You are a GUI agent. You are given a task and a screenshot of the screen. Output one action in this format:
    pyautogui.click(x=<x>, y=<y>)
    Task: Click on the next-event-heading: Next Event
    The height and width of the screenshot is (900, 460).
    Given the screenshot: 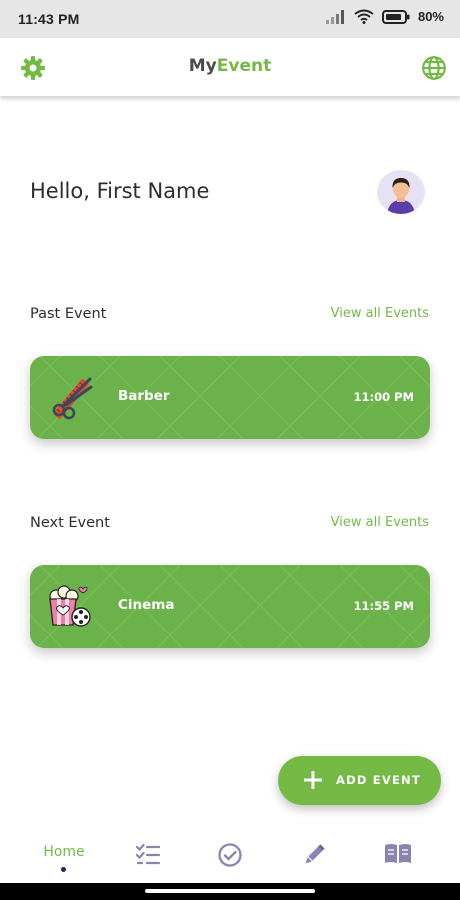 What is the action you would take?
    pyautogui.click(x=70, y=523)
    